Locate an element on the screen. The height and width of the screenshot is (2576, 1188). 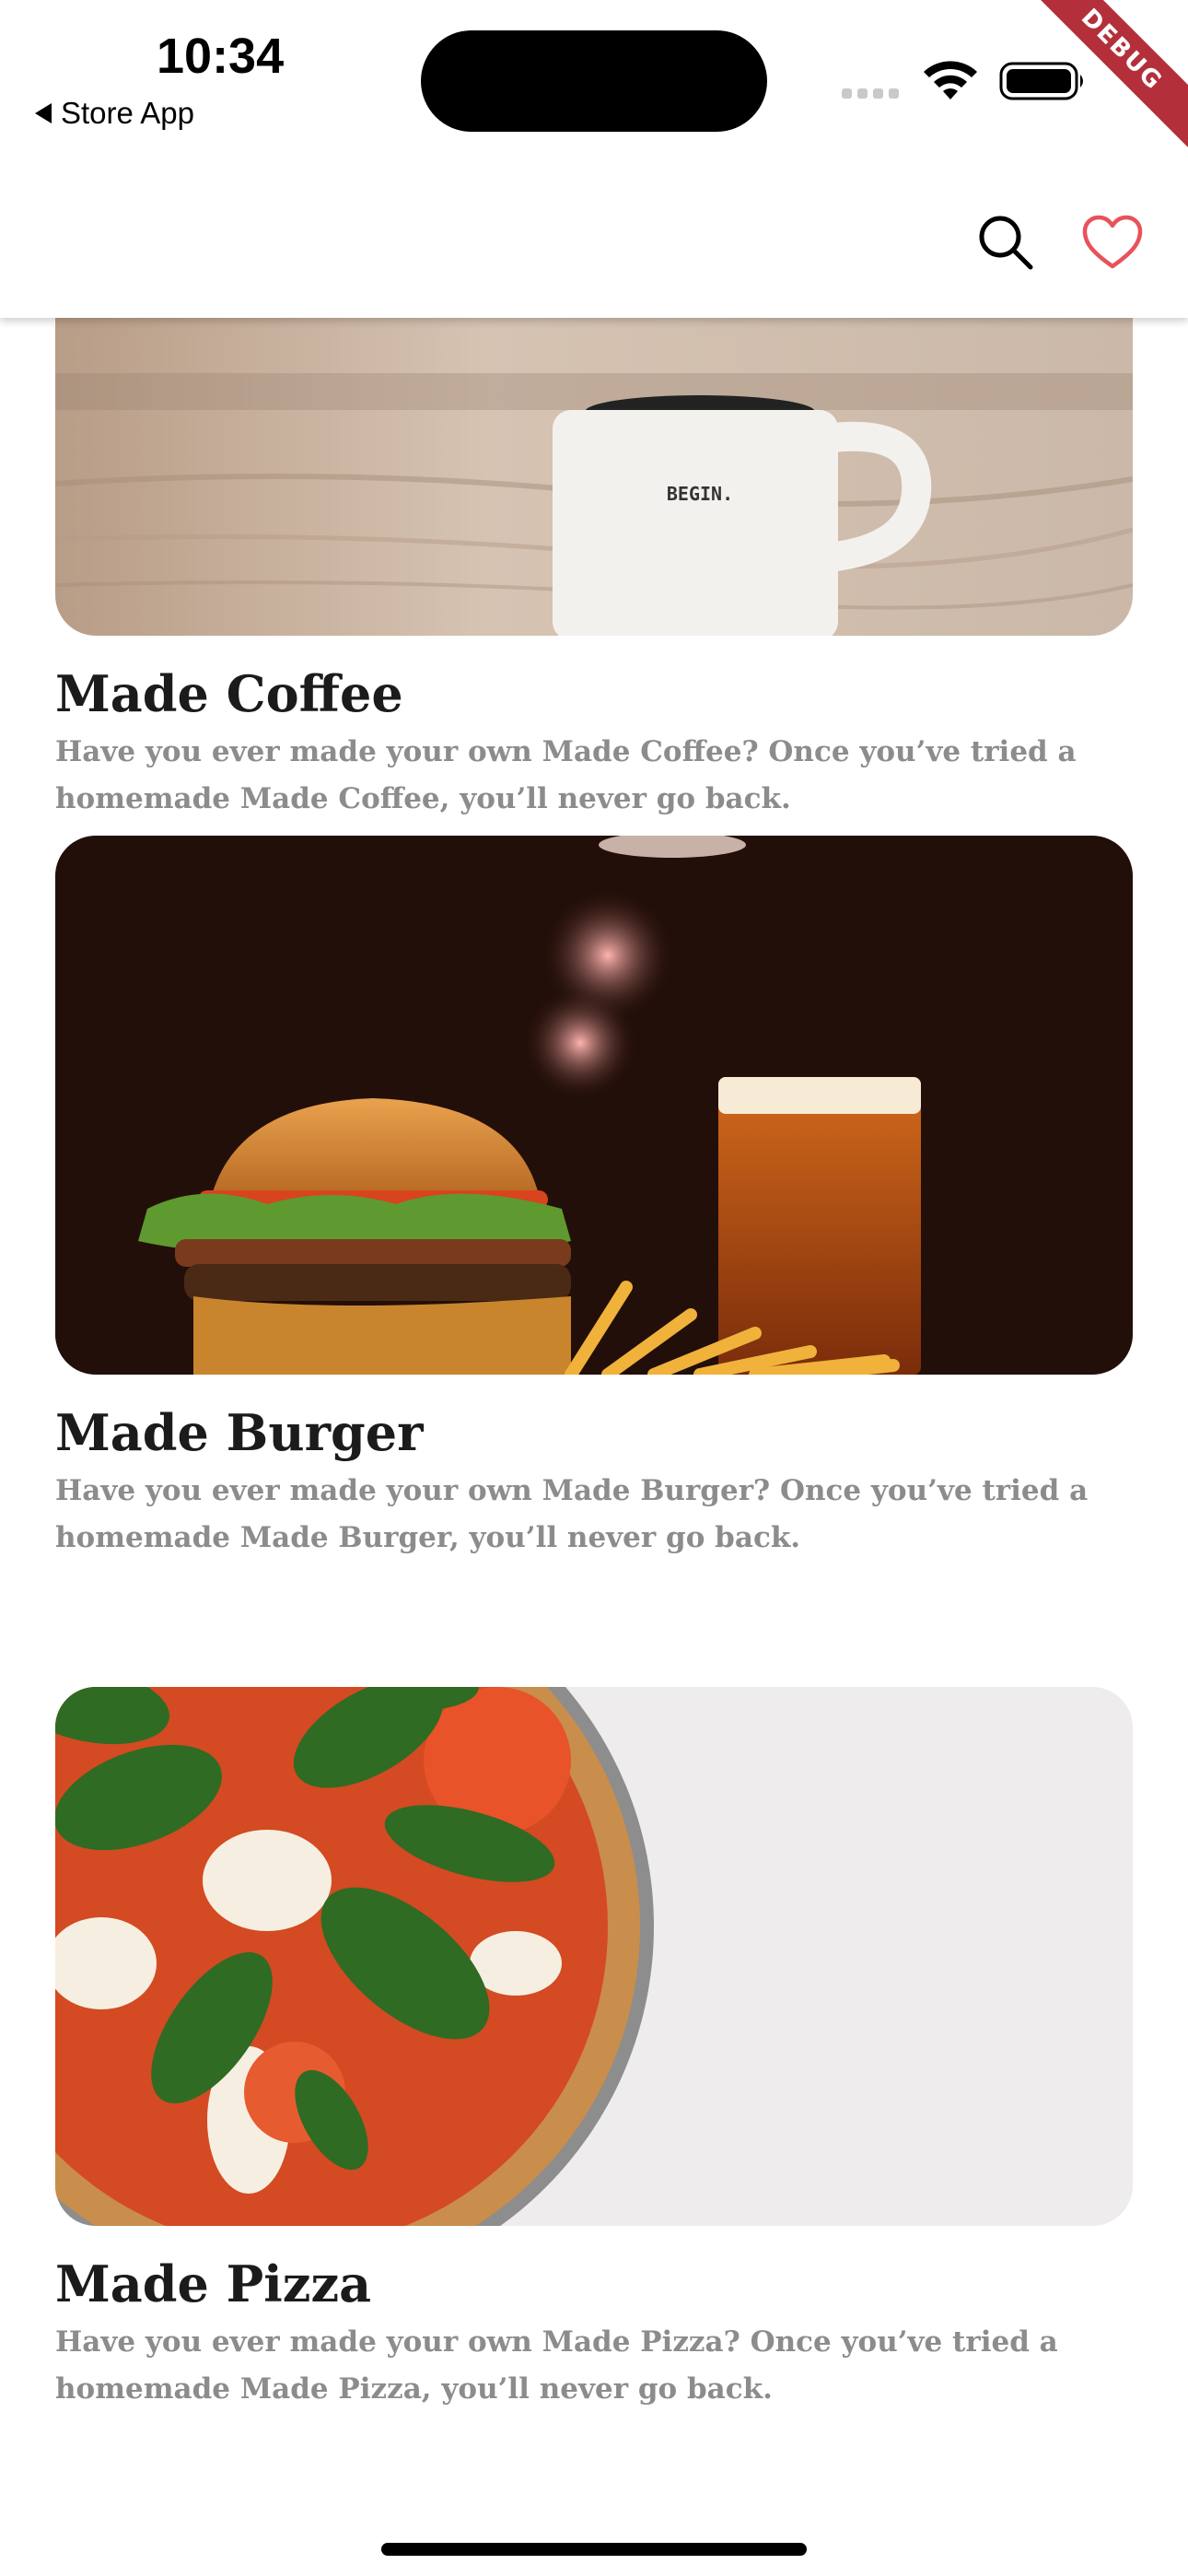
card-title: Made Pizza is located at coordinates (213, 2283).